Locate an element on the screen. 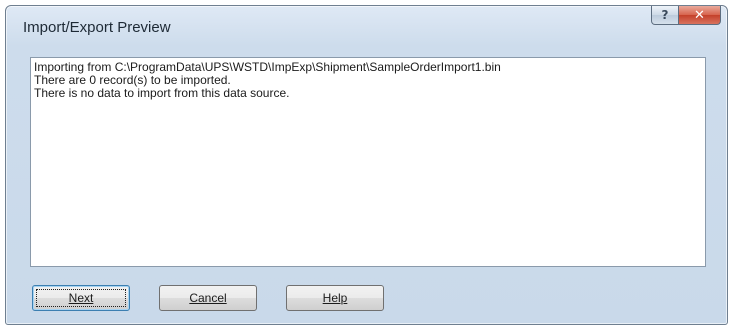 Image resolution: width=735 pixels, height=329 pixels. help-button-label: Help is located at coordinates (335, 298).